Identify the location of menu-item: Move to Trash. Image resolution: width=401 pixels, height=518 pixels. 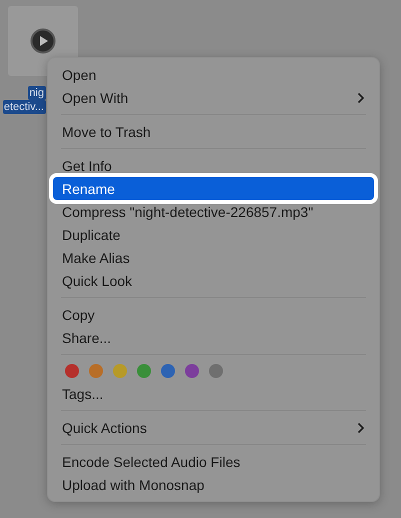
(213, 131).